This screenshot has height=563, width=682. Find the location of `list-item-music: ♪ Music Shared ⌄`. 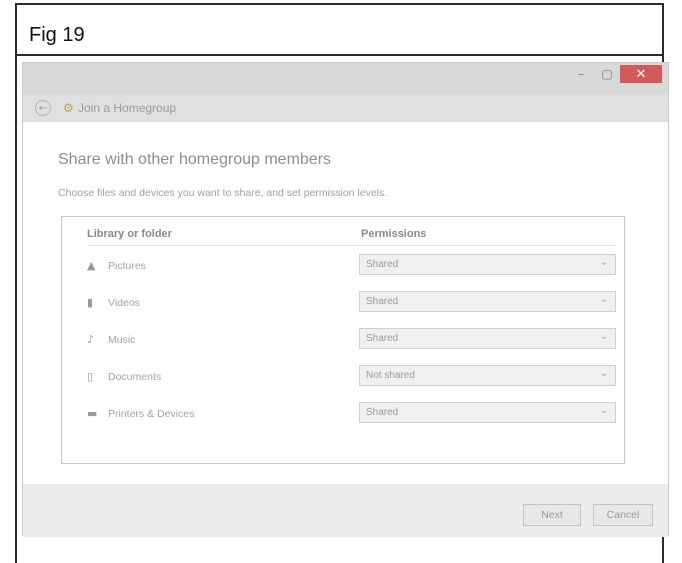

list-item-music: ♪ Music Shared ⌄ is located at coordinates (343, 340).